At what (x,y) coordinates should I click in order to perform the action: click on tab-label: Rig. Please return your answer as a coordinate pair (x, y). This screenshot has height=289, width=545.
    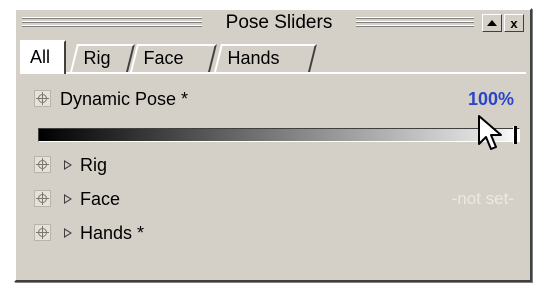
    Looking at the image, I should click on (97, 58).